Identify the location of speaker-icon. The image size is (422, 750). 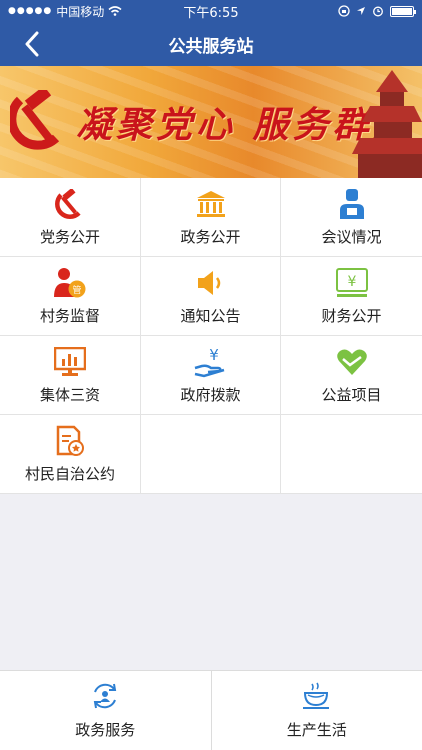
(211, 283).